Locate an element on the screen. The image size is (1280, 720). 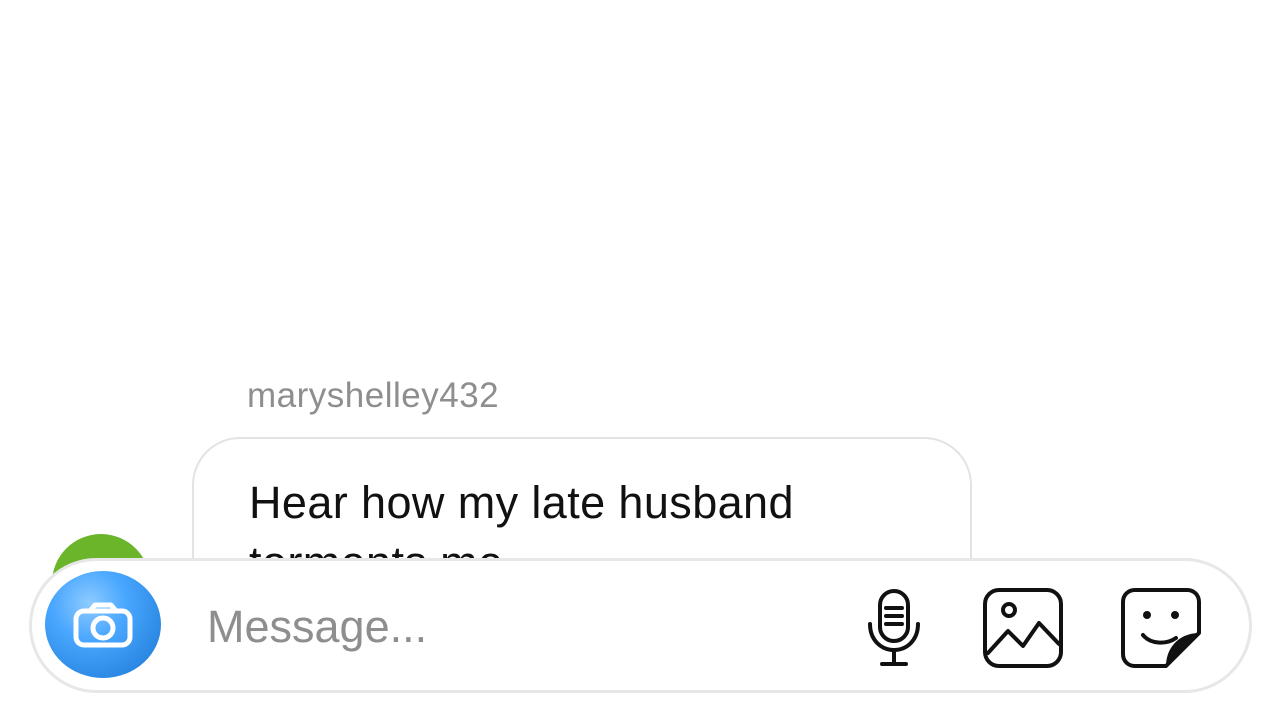
message-input is located at coordinates (487, 627).